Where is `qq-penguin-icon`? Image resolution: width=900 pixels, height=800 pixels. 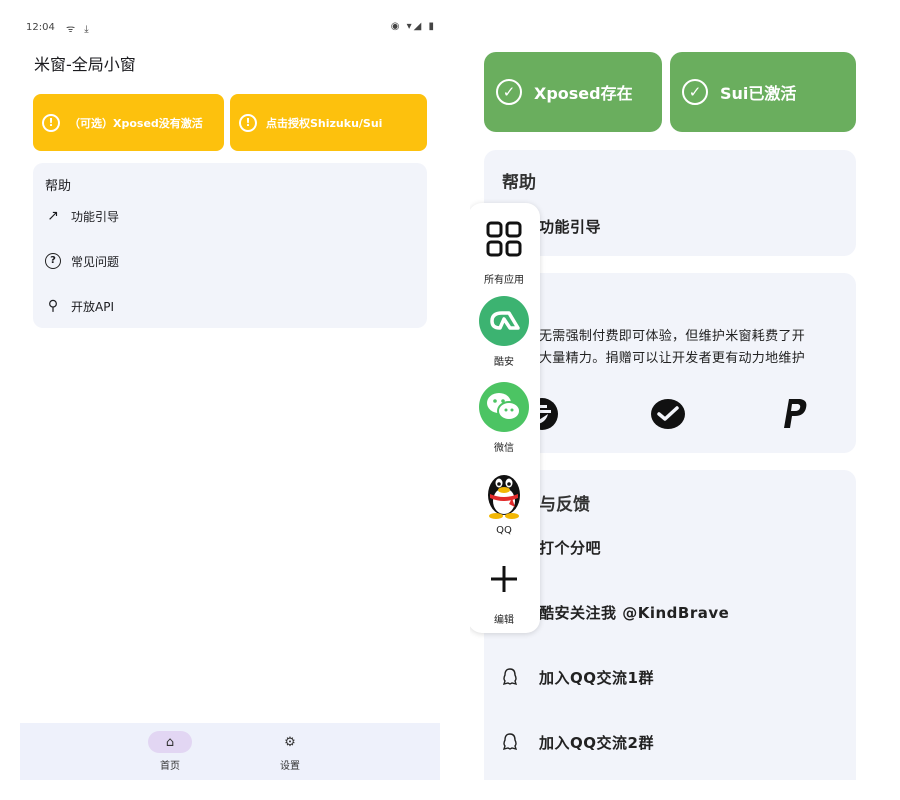 qq-penguin-icon is located at coordinates (504, 493).